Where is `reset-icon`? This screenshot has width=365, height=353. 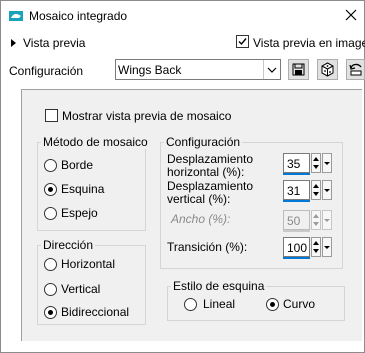 reset-icon is located at coordinates (355, 69).